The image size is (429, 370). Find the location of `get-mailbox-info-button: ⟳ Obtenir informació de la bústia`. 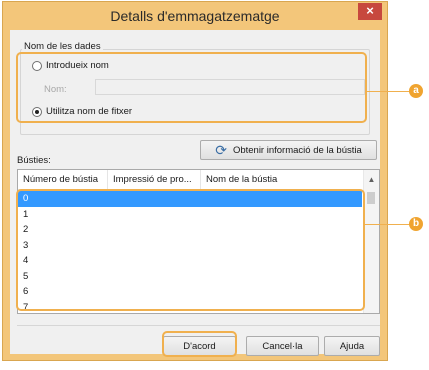

get-mailbox-info-button: ⟳ Obtenir informació de la bústia is located at coordinates (288, 150).